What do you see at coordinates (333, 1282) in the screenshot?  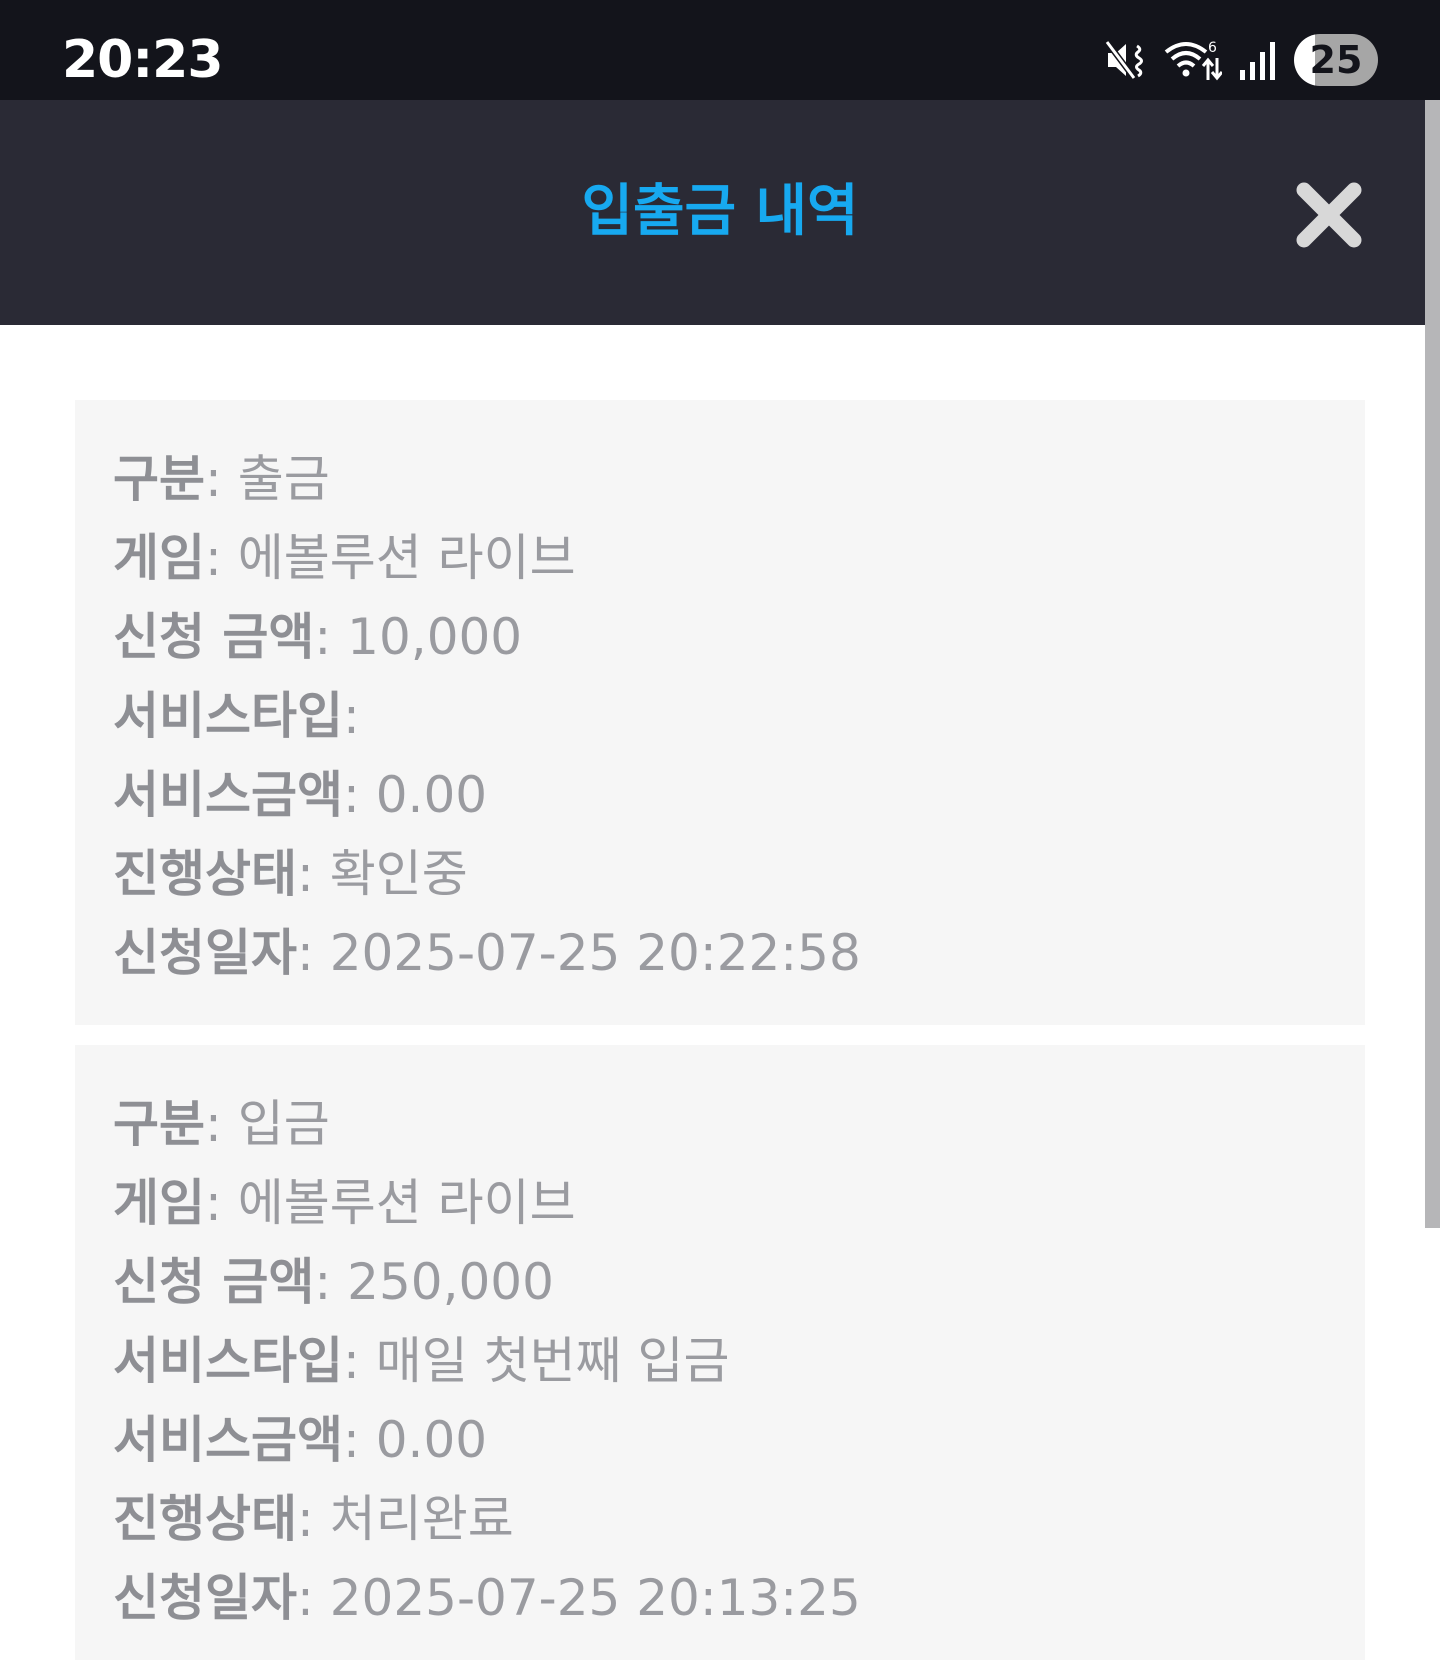 I see `field-amount: 신청 금액: 250,000` at bounding box center [333, 1282].